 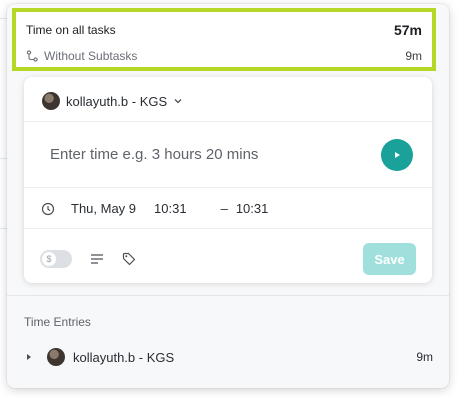 I want to click on notes-icon, so click(x=97, y=259).